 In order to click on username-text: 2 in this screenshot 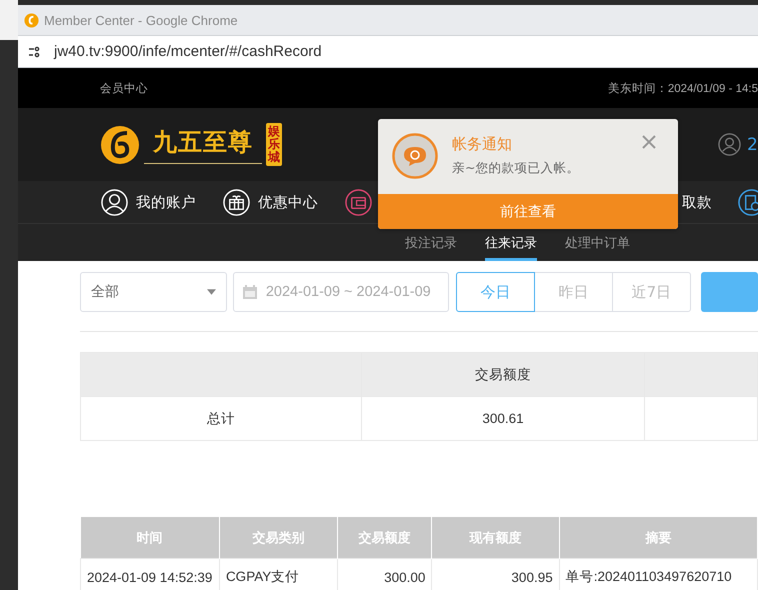, I will do `click(752, 144)`.